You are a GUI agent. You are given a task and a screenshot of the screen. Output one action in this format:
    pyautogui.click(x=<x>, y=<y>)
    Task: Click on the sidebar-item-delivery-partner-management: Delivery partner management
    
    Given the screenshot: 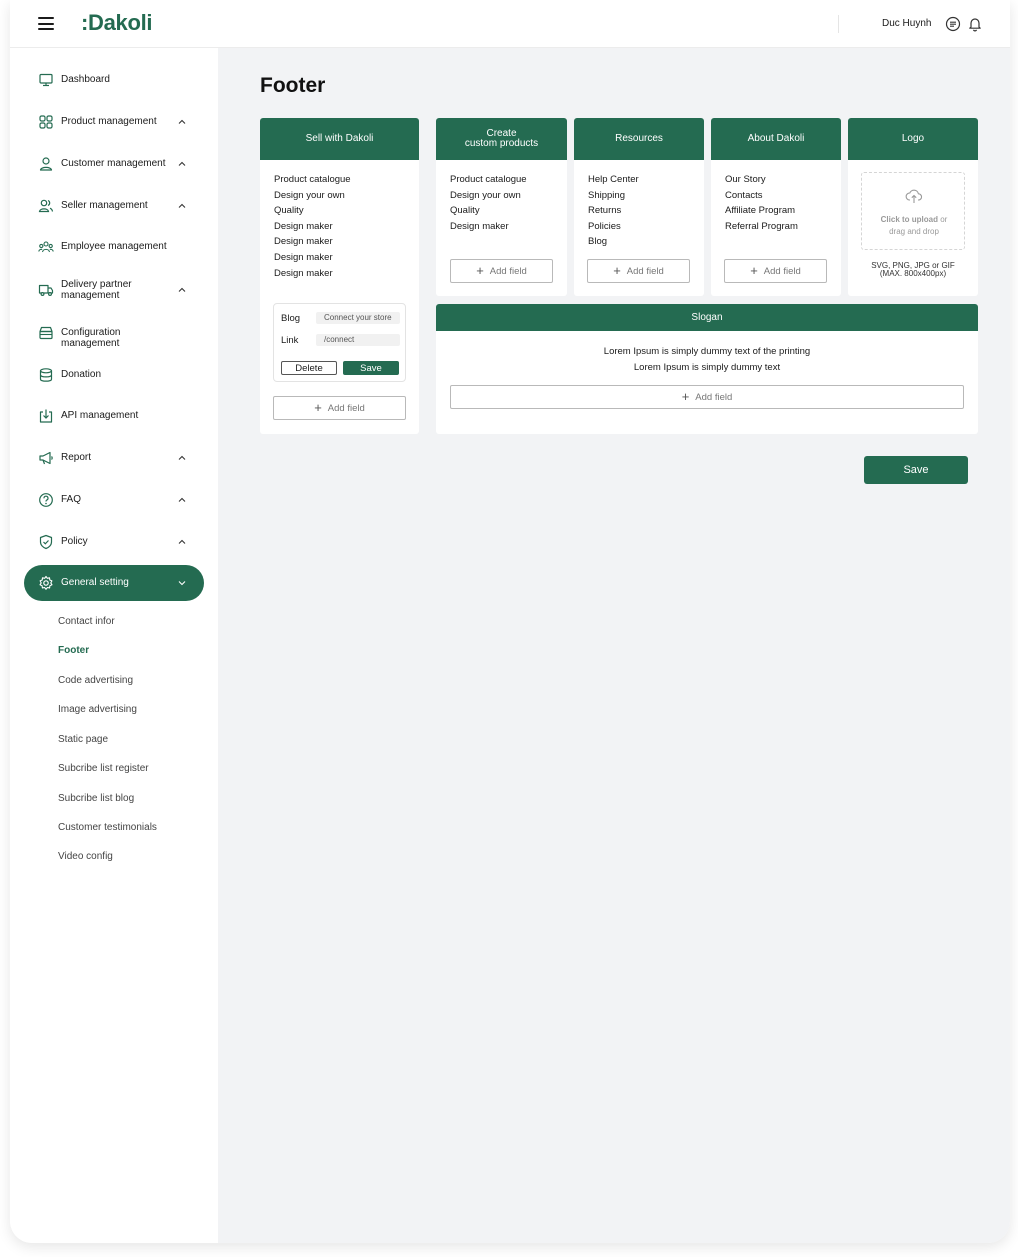 What is the action you would take?
    pyautogui.click(x=114, y=290)
    